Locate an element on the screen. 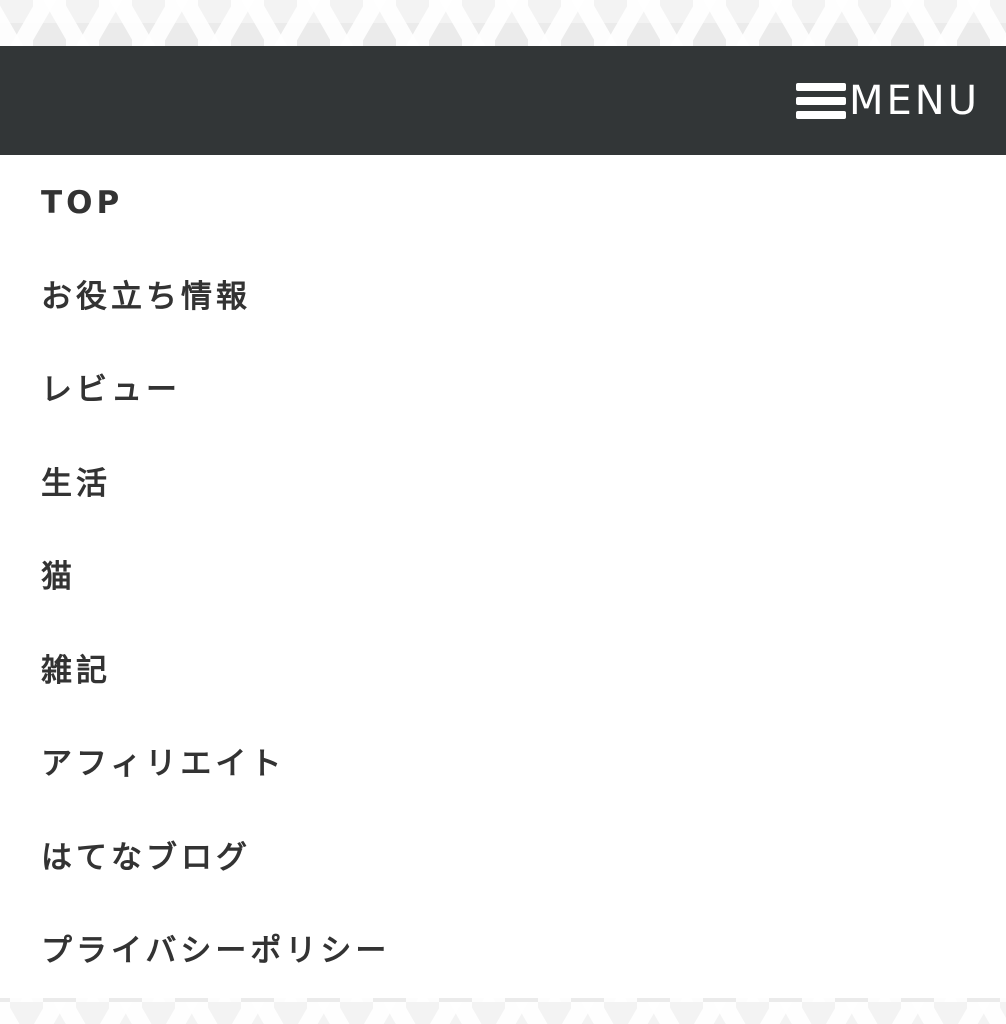  nav-link-misc: 雑記 is located at coordinates (76, 671).